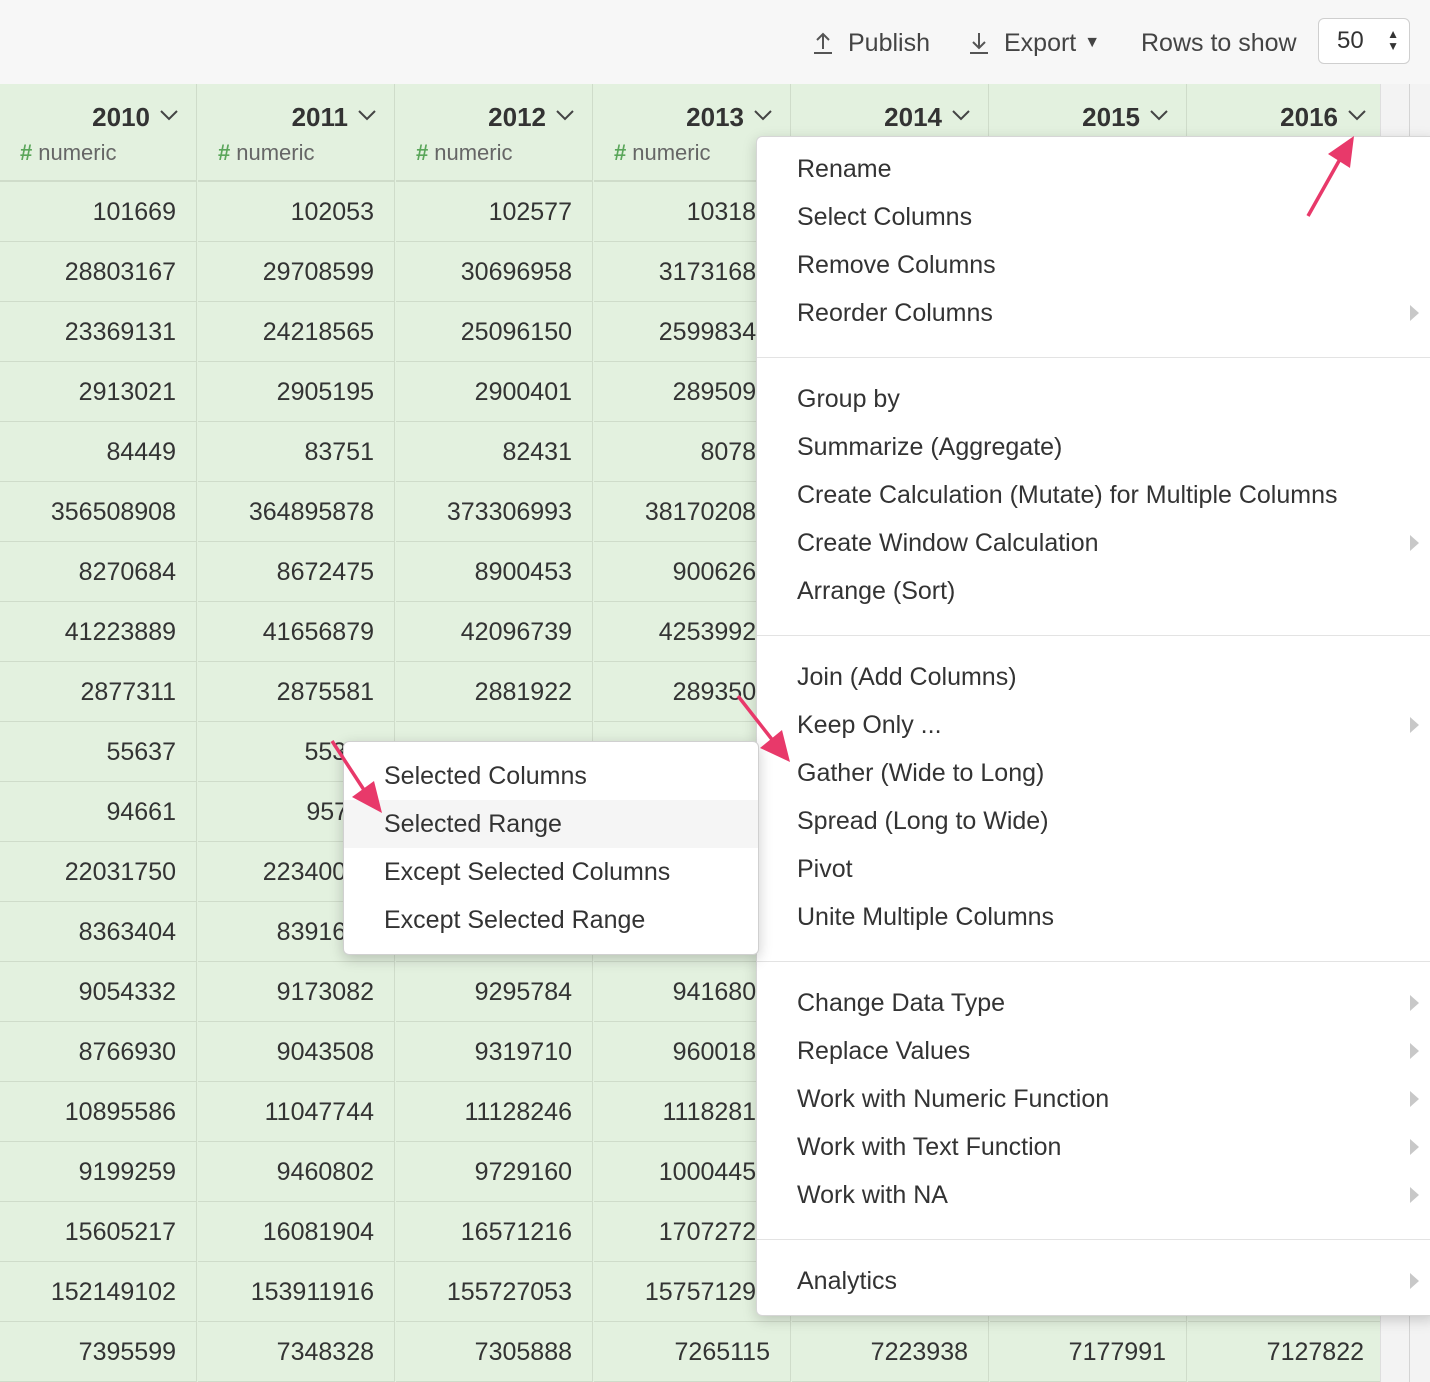 The height and width of the screenshot is (1382, 1430). I want to click on table-cell: 11128246, so click(494, 1112).